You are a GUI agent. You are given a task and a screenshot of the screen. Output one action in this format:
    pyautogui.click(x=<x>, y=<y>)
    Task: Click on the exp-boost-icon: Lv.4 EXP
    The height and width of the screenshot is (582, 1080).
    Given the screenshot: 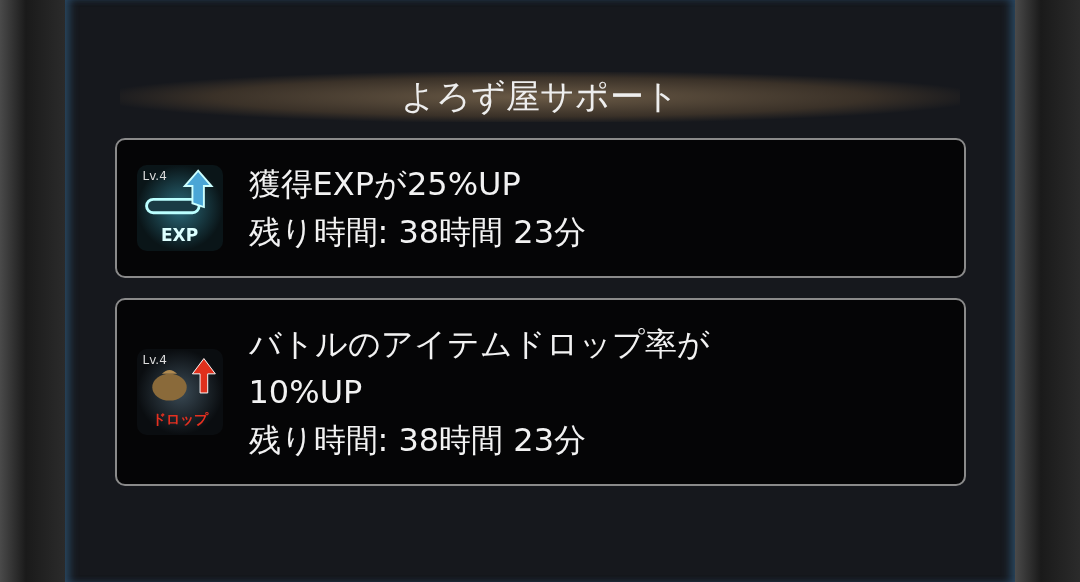 What is the action you would take?
    pyautogui.click(x=179, y=208)
    